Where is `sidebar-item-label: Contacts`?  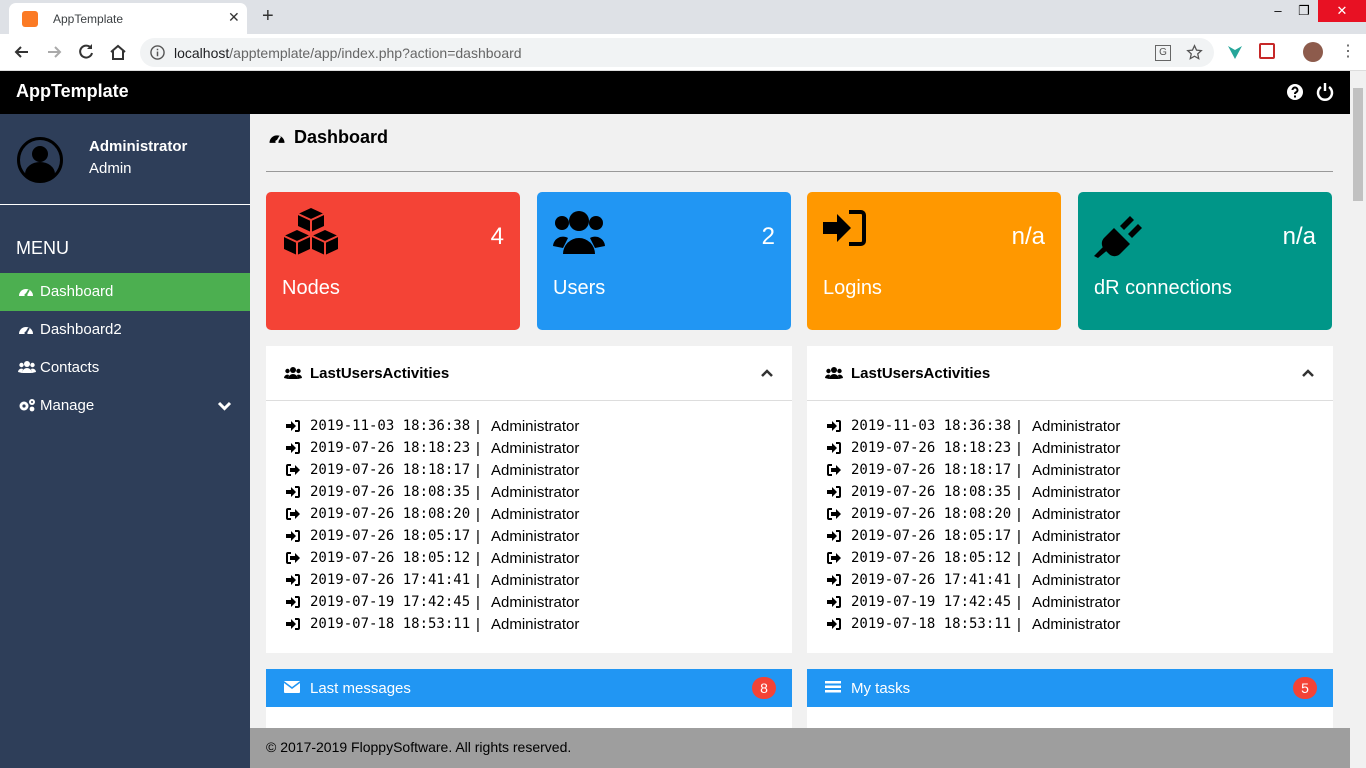 sidebar-item-label: Contacts is located at coordinates (70, 367).